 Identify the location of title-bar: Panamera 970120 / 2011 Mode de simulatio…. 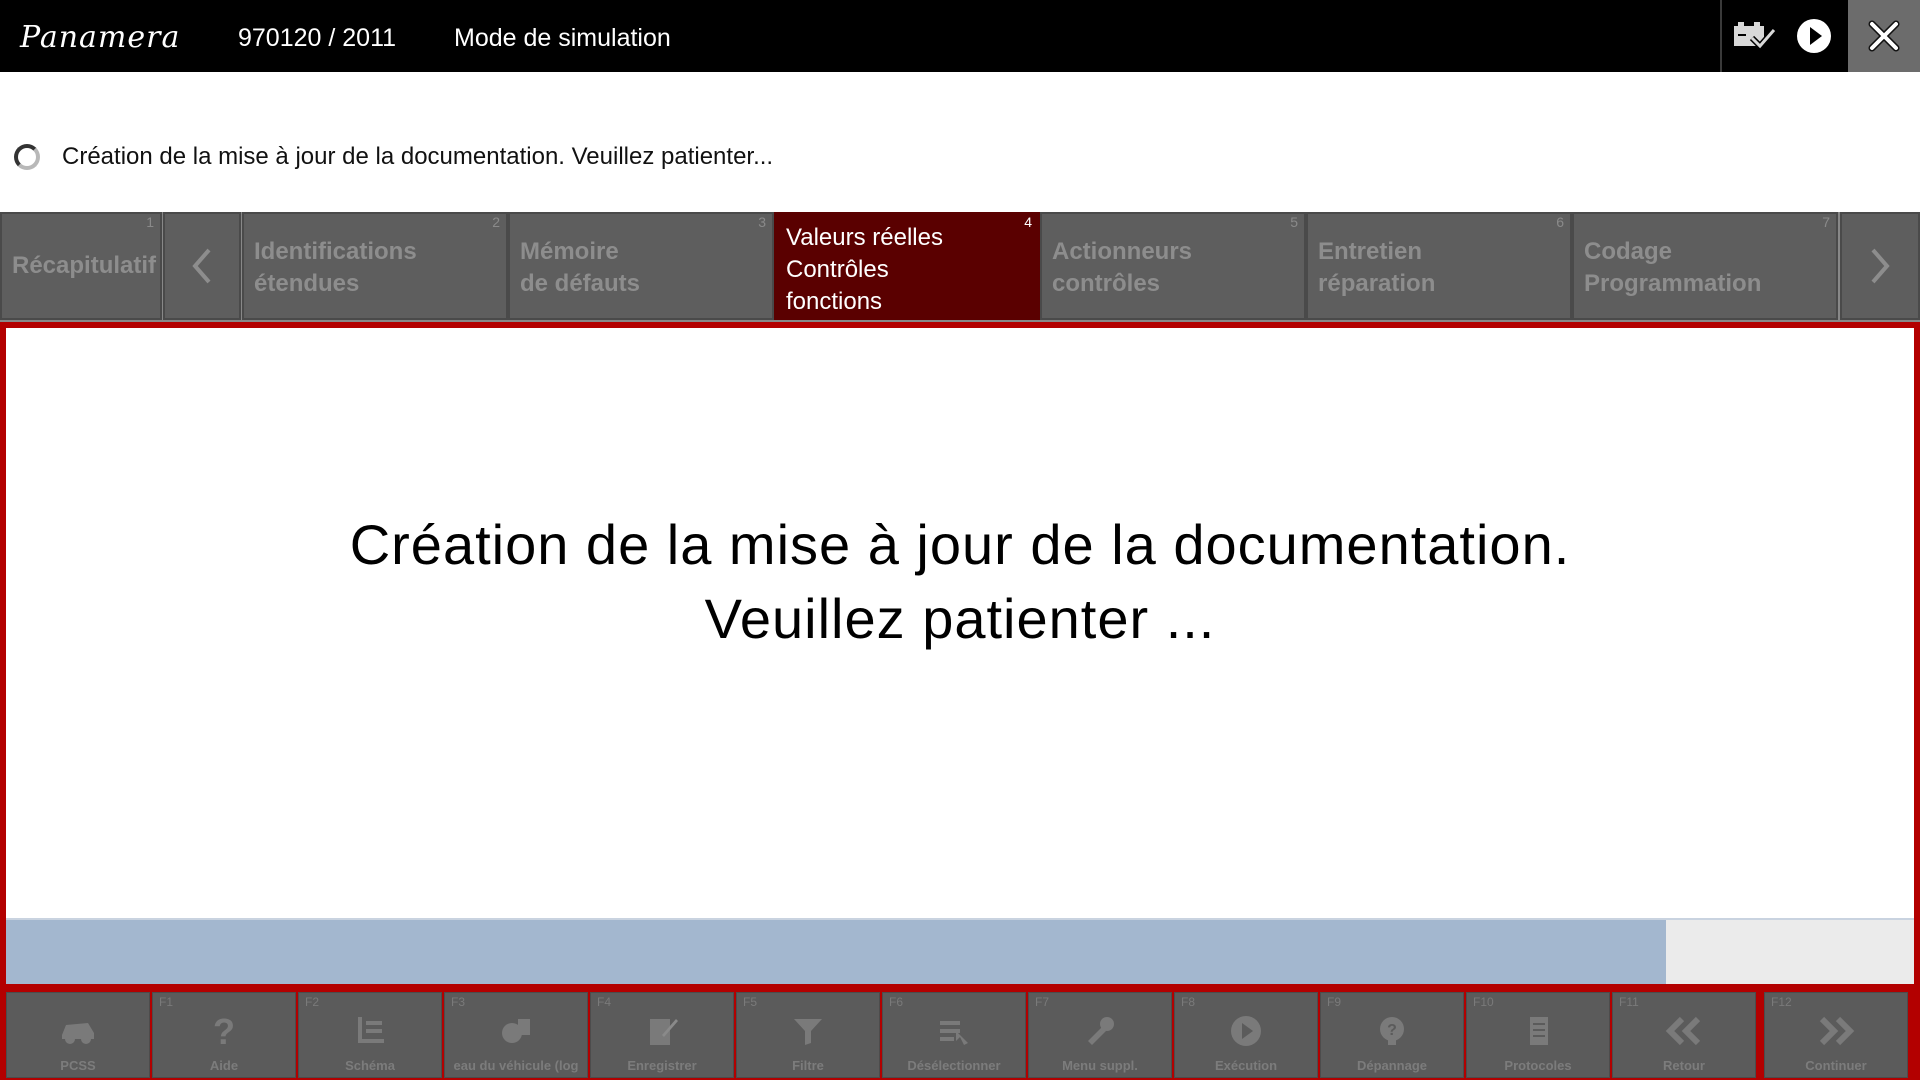
(960, 36).